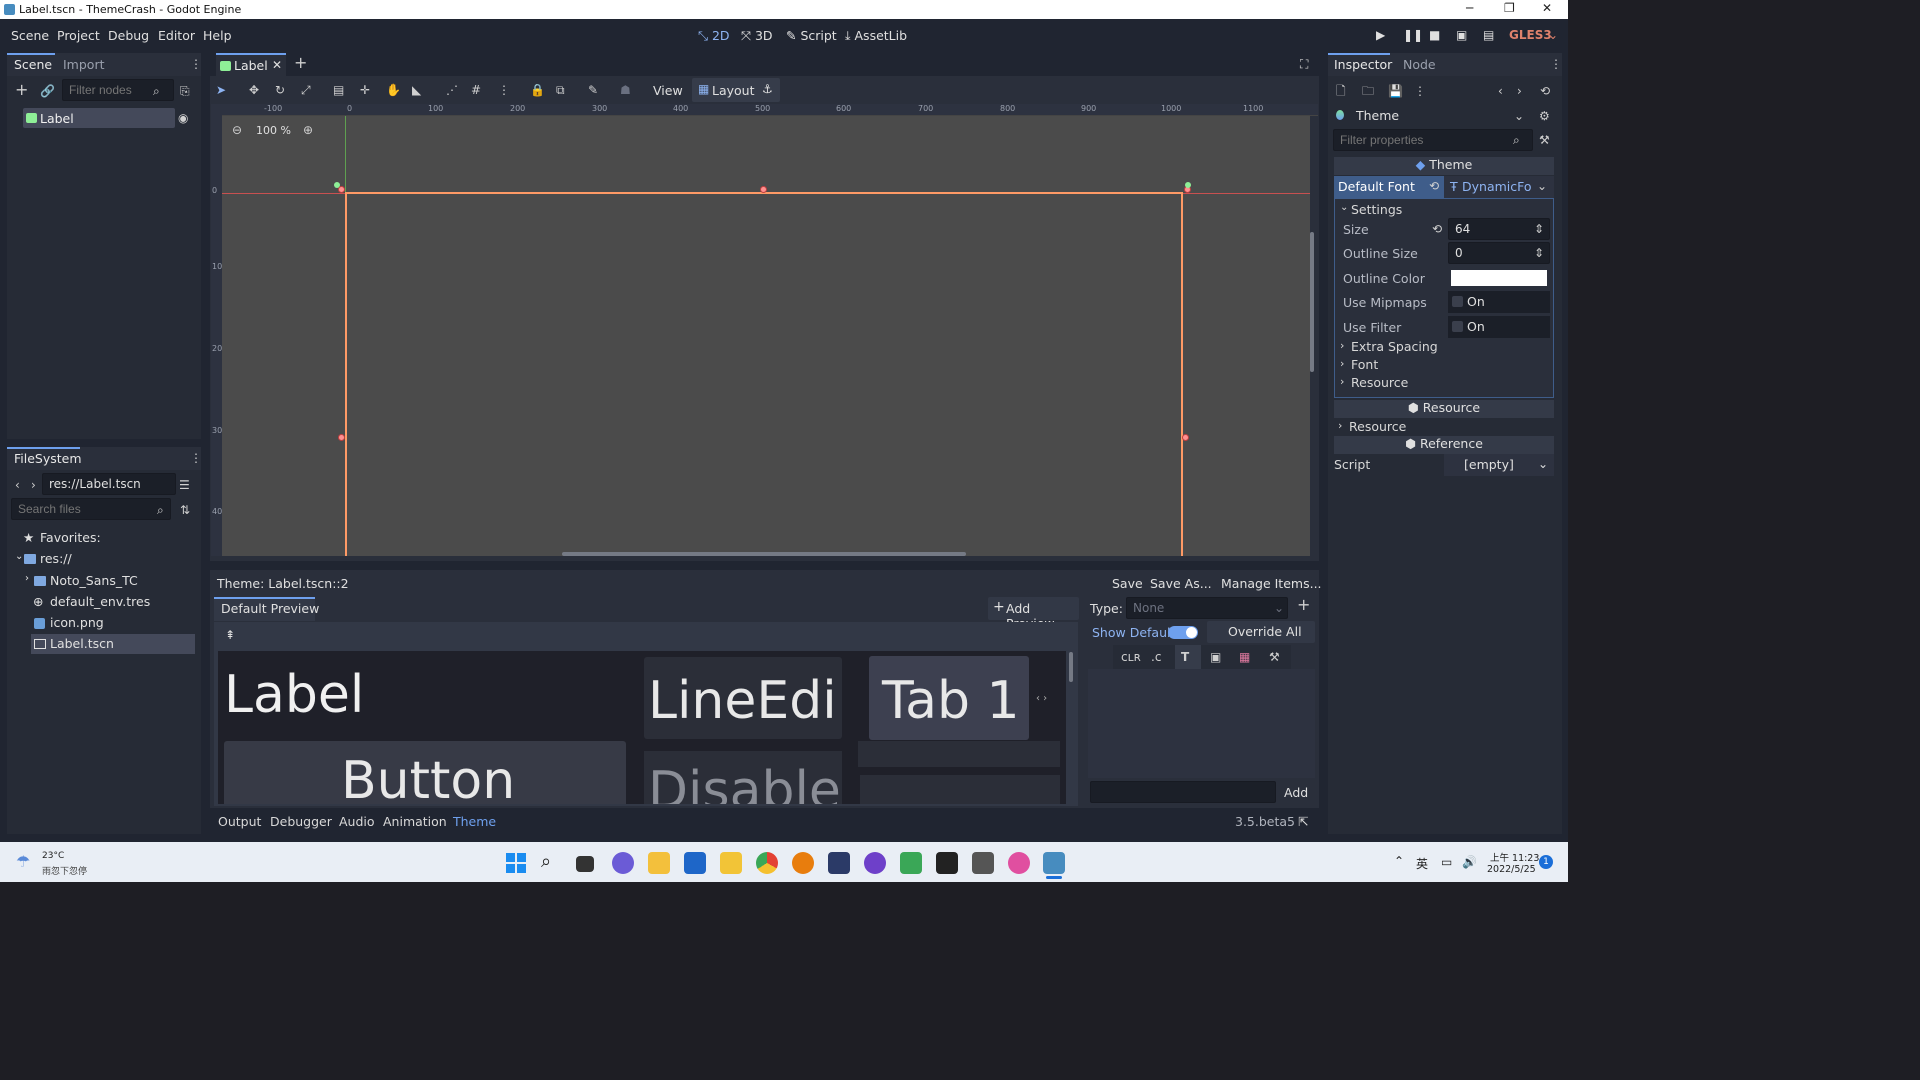 The width and height of the screenshot is (1920, 1080). I want to click on search-files-input, so click(91, 509).